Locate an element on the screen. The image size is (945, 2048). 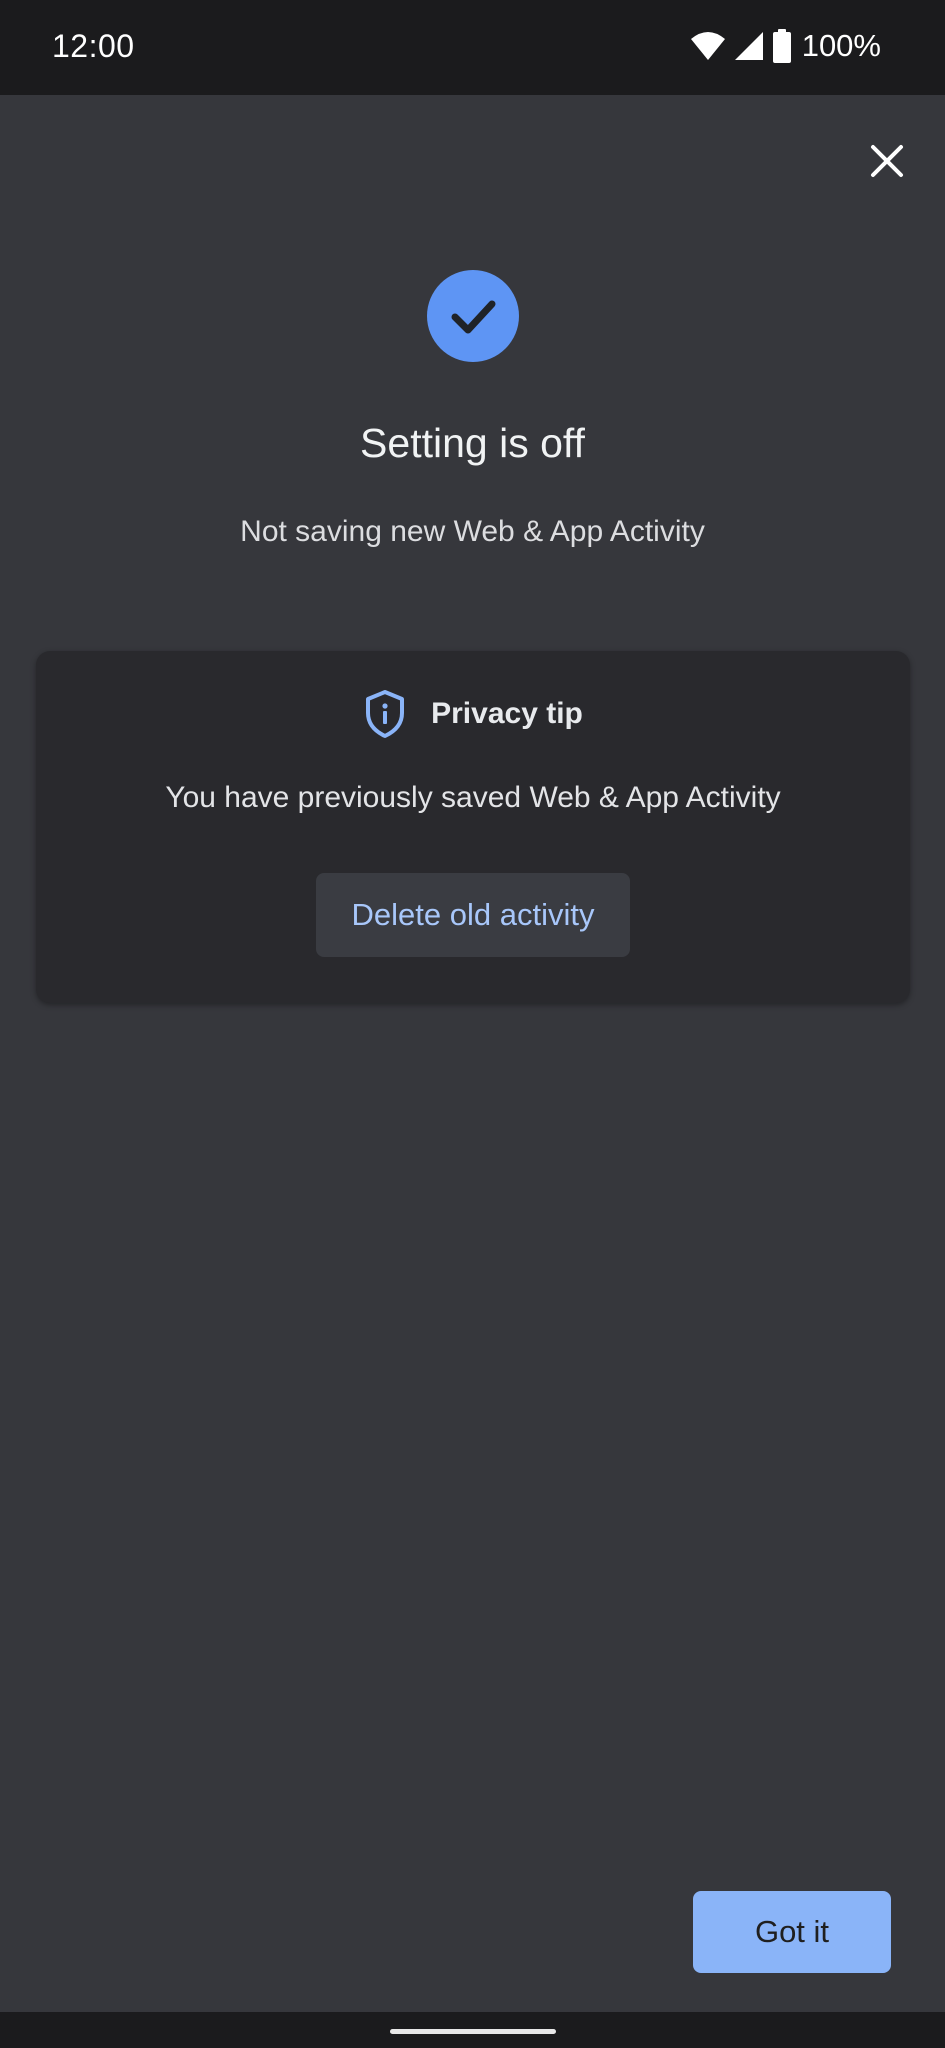
dialog-title: Setting is off is located at coordinates (472, 443).